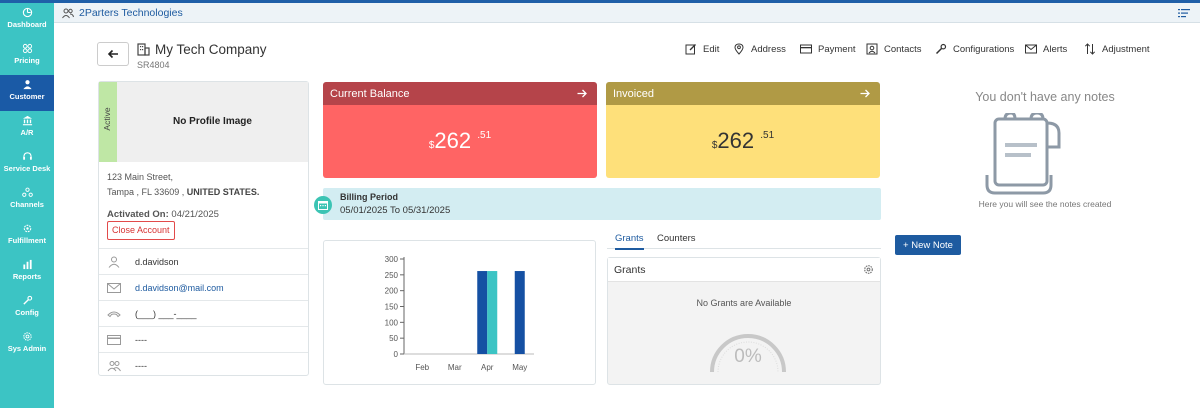  What do you see at coordinates (392, 259) in the screenshot?
I see `y-tick-label: 300` at bounding box center [392, 259].